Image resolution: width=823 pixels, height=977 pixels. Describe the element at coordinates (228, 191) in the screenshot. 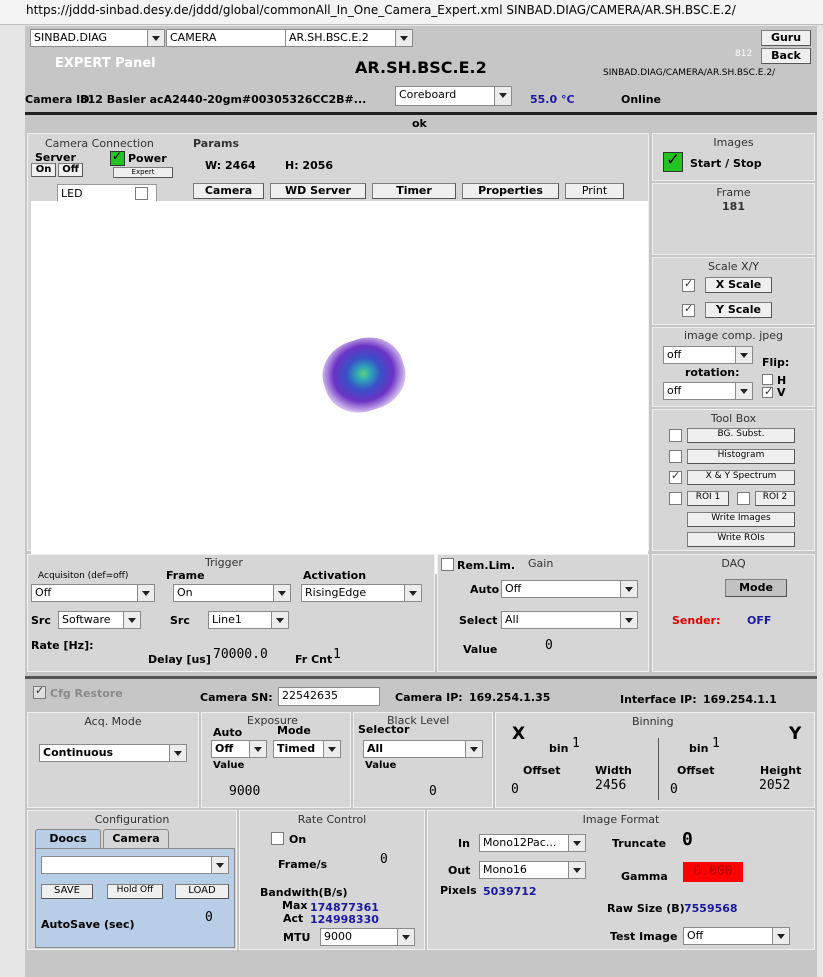

I see `tab-camera: Camera` at that location.